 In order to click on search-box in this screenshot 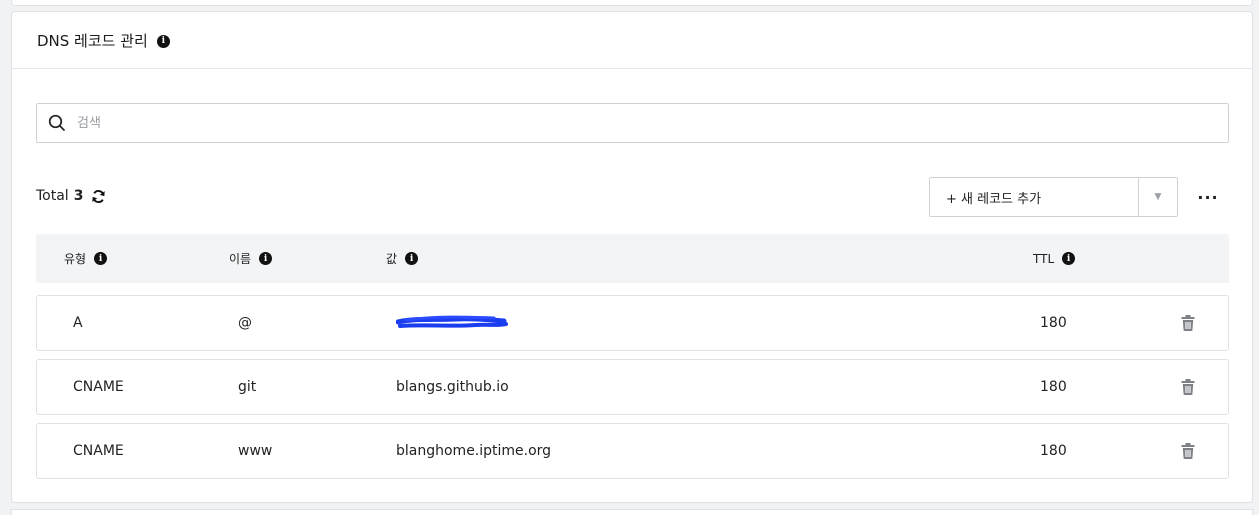, I will do `click(632, 123)`.